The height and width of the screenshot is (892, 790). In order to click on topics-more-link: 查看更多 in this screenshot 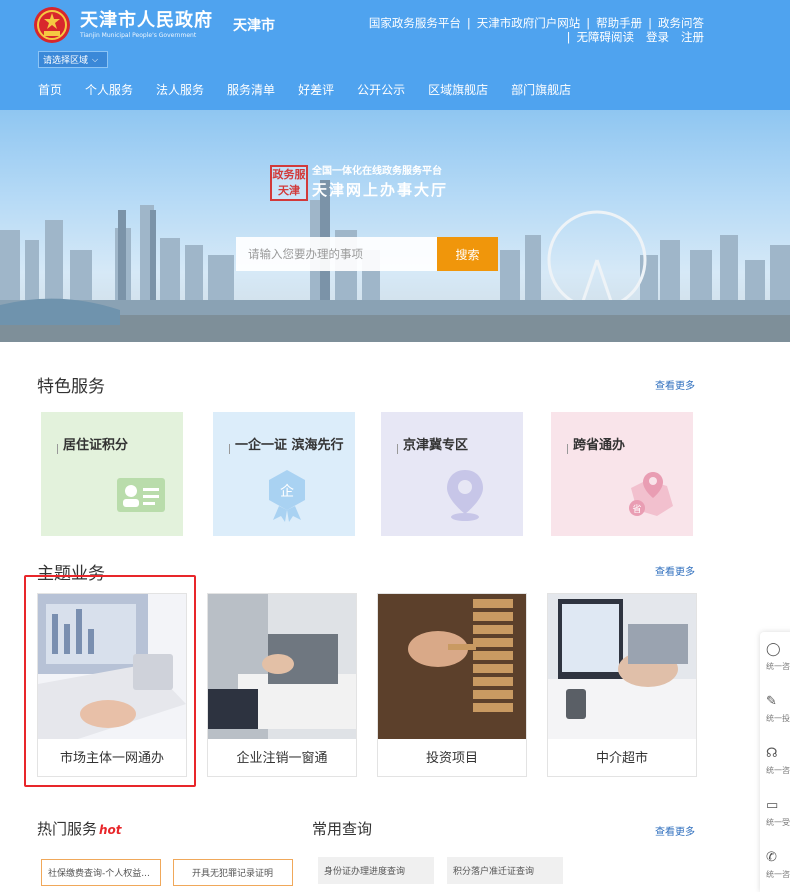, I will do `click(675, 570)`.